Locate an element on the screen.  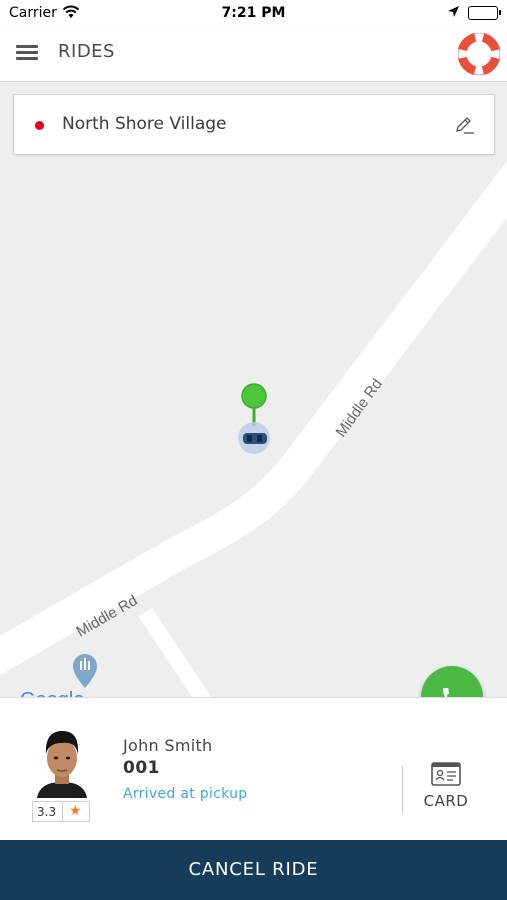
driver-rating: 3.3 ★ is located at coordinates (61, 811).